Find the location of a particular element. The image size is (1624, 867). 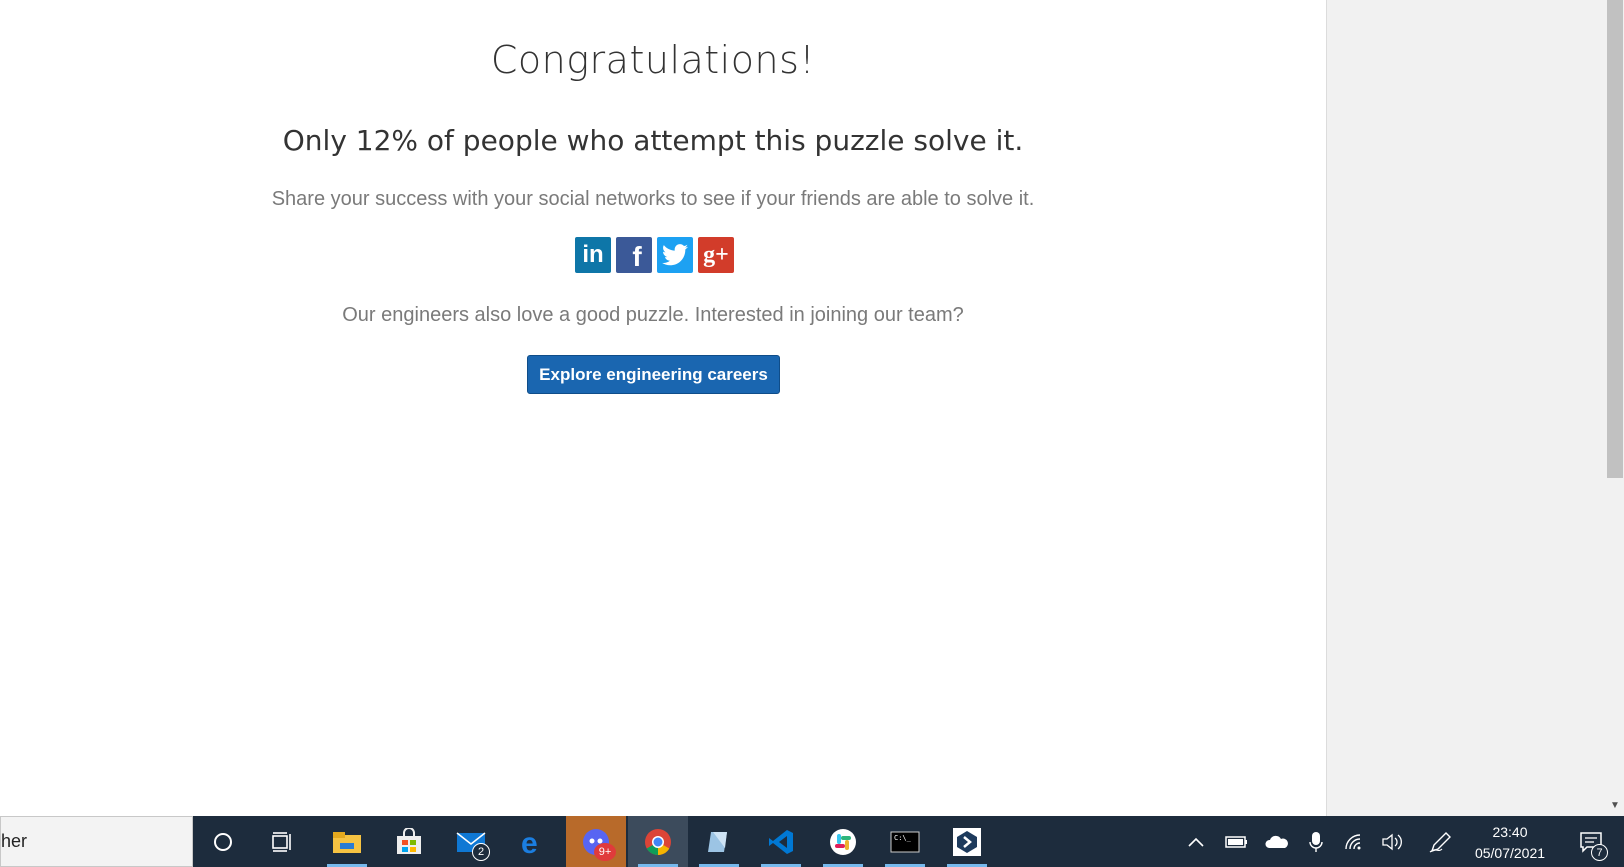

battery-icon is located at coordinates (1237, 841).